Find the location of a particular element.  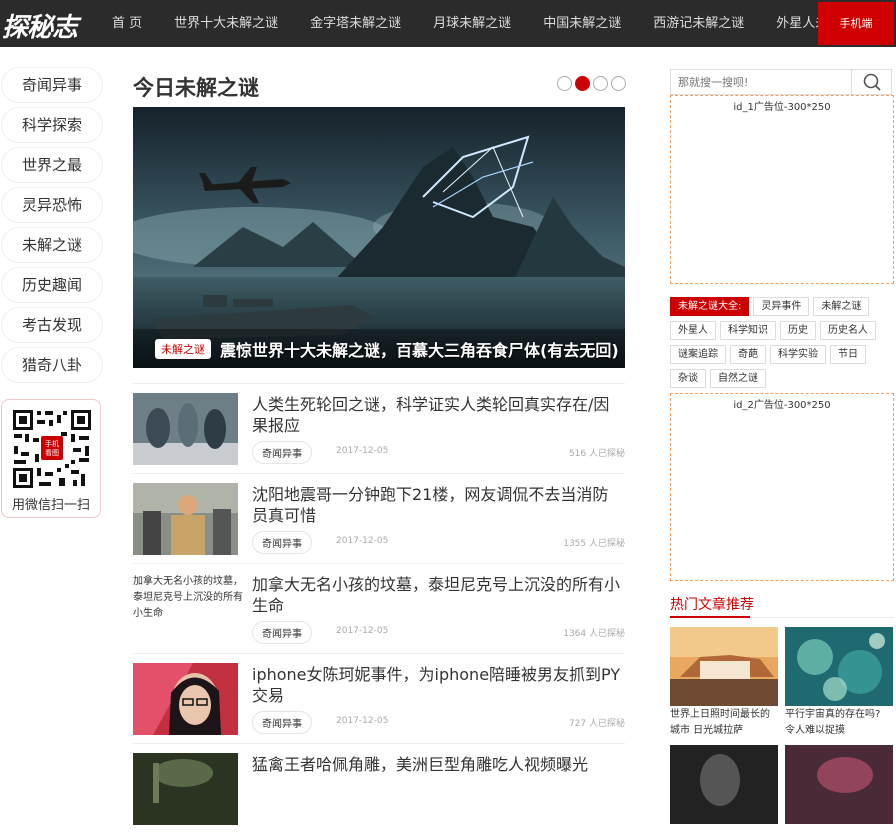

hot-article-title: 世界上日照时间最长的城市 日光城拉萨 is located at coordinates (724, 723).